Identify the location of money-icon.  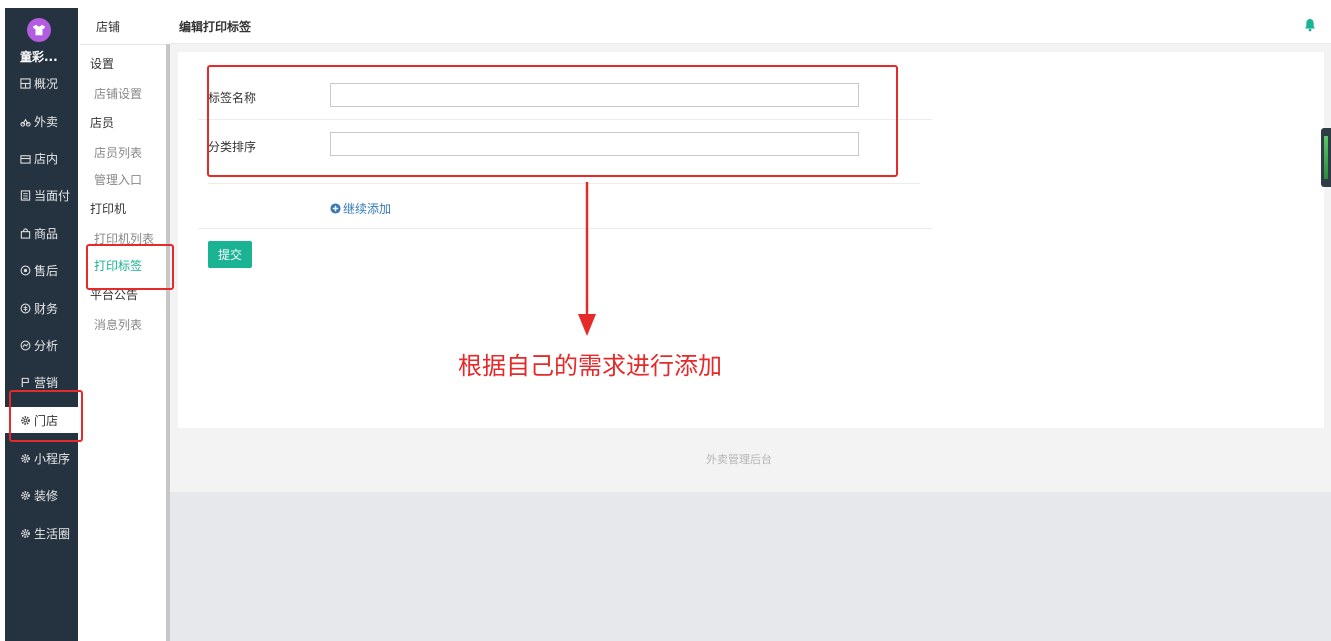
(25, 308).